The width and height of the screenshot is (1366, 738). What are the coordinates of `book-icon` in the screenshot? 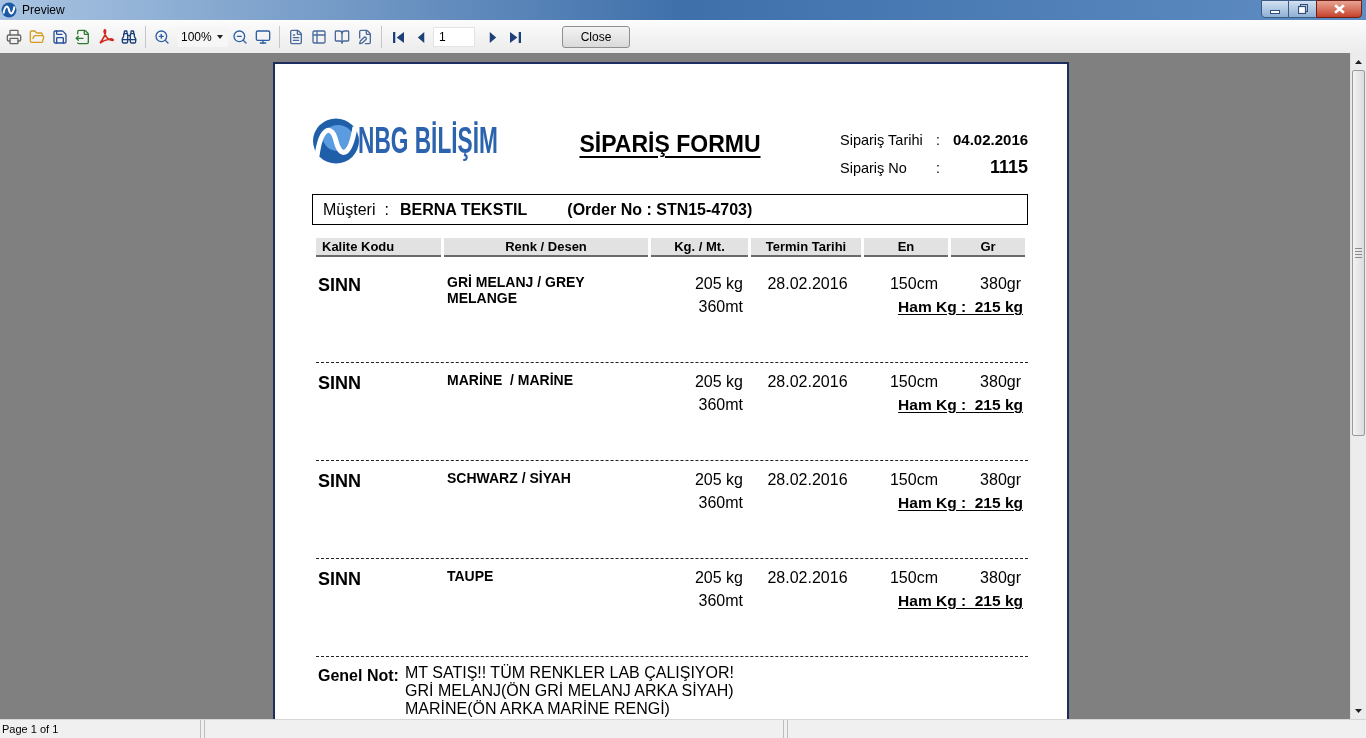 It's located at (342, 37).